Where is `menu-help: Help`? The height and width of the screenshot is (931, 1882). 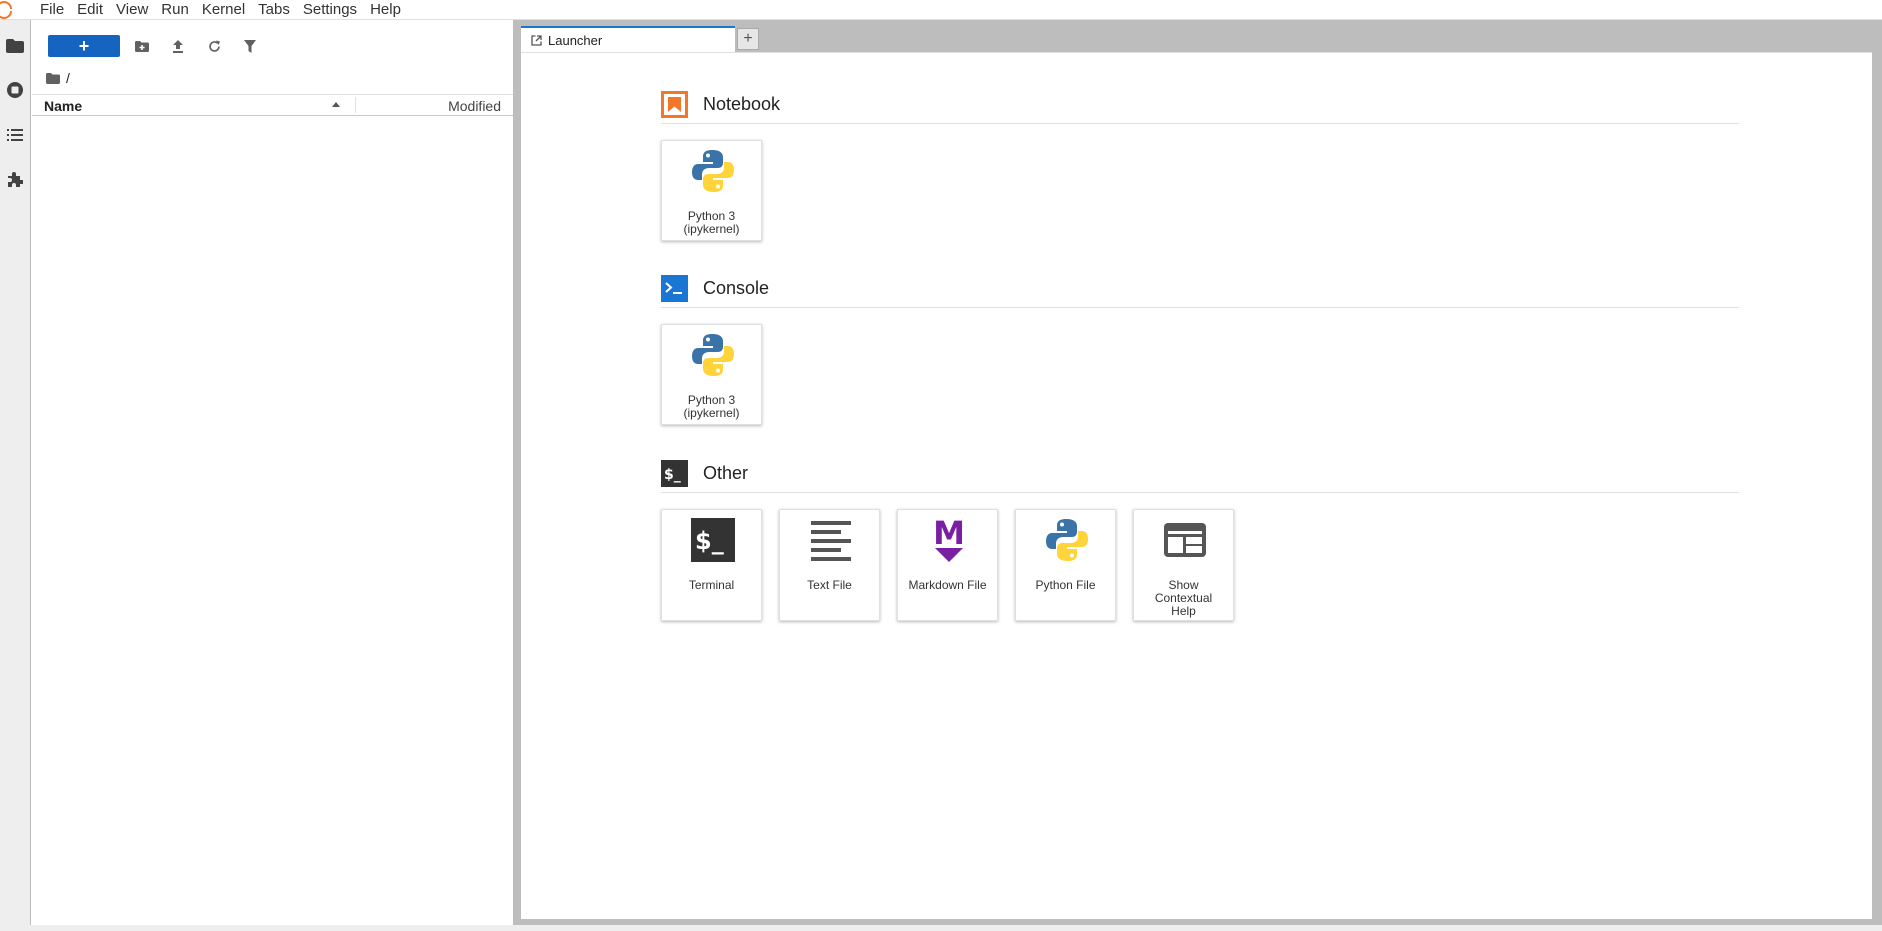
menu-help: Help is located at coordinates (390, 9).